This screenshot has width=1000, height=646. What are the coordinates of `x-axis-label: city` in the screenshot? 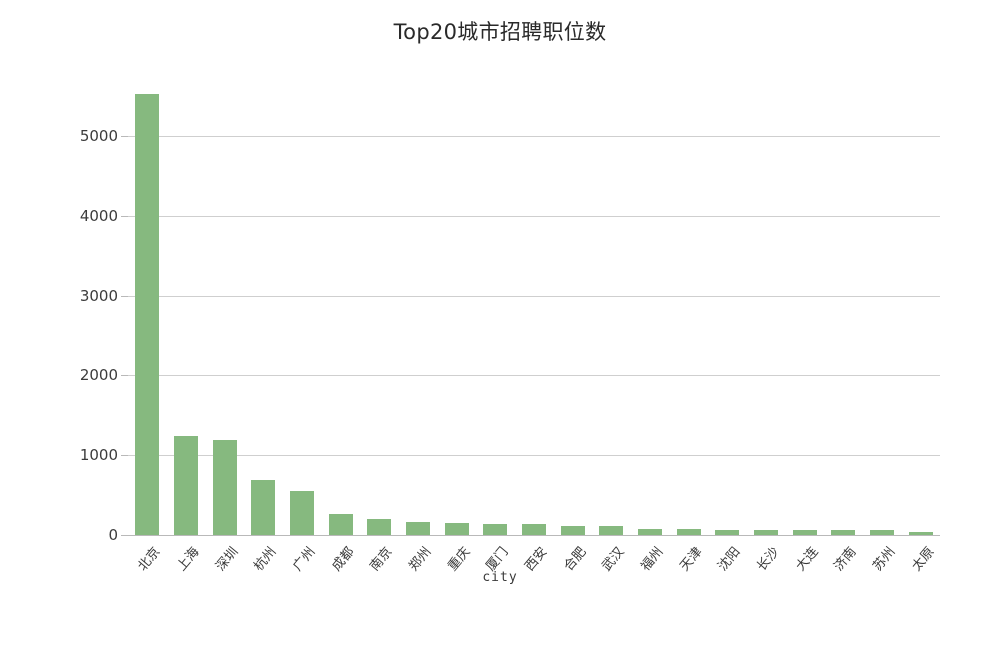 It's located at (500, 577).